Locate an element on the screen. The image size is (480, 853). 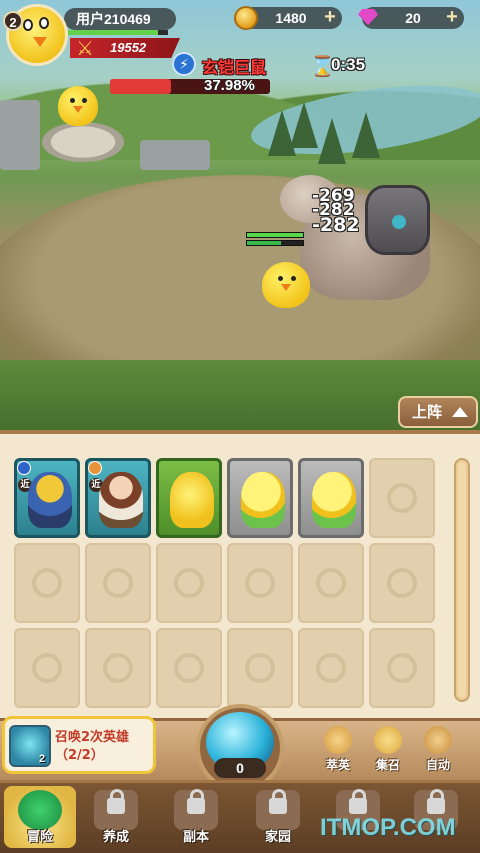
power-value: 19552 is located at coordinates (128, 47).